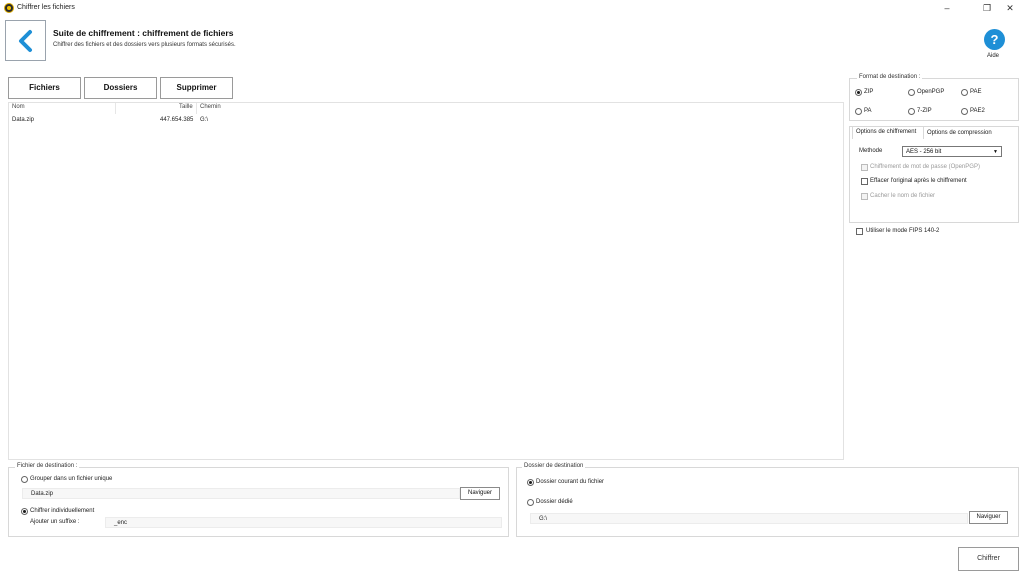 The height and width of the screenshot is (575, 1024). I want to click on delete-original-checkbox, so click(864, 181).